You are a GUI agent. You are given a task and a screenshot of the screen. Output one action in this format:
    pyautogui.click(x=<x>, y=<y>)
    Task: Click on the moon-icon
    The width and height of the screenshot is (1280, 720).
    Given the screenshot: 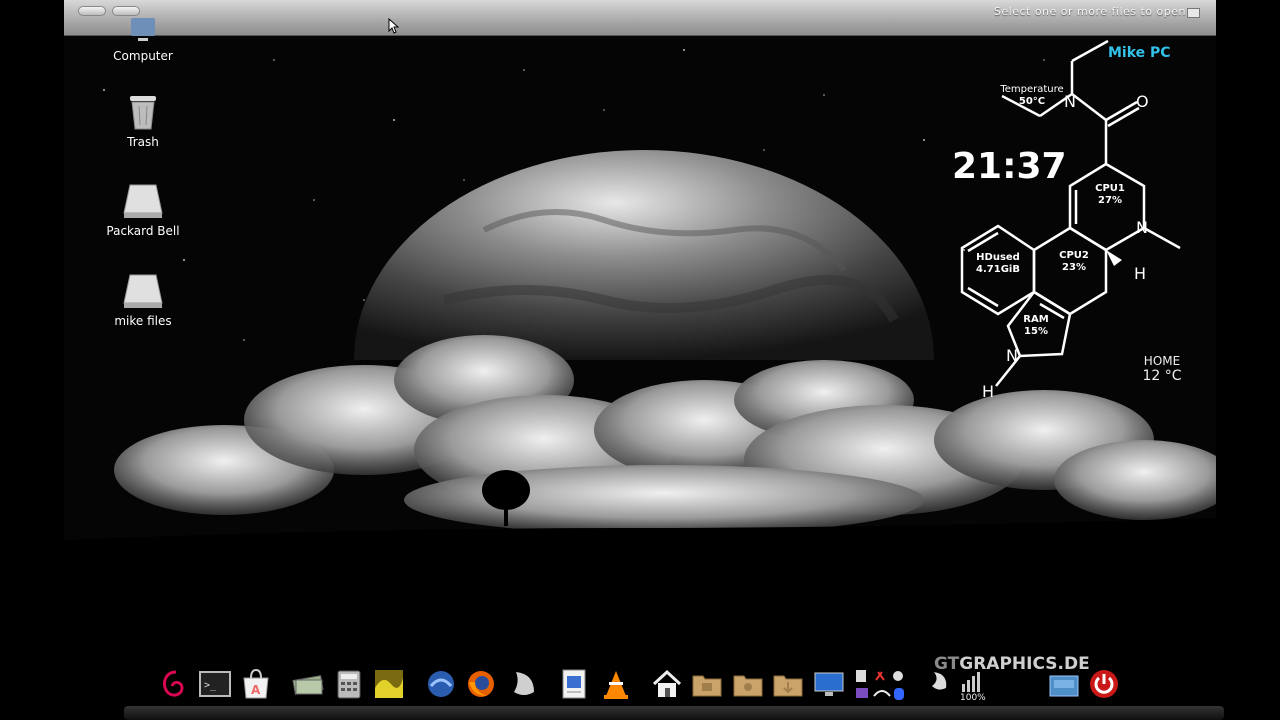 What is the action you would take?
    pyautogui.click(x=522, y=684)
    